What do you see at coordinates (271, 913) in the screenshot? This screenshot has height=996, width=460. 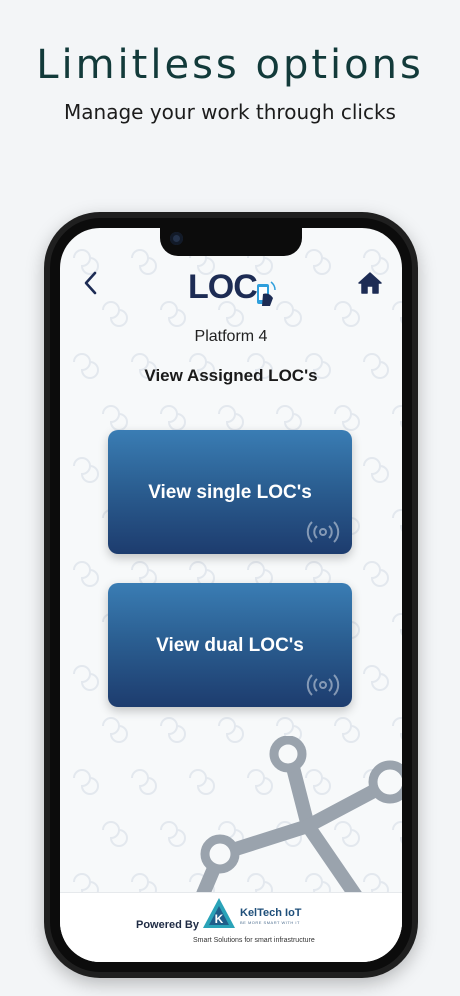 I see `company-name: KelTech IoT` at bounding box center [271, 913].